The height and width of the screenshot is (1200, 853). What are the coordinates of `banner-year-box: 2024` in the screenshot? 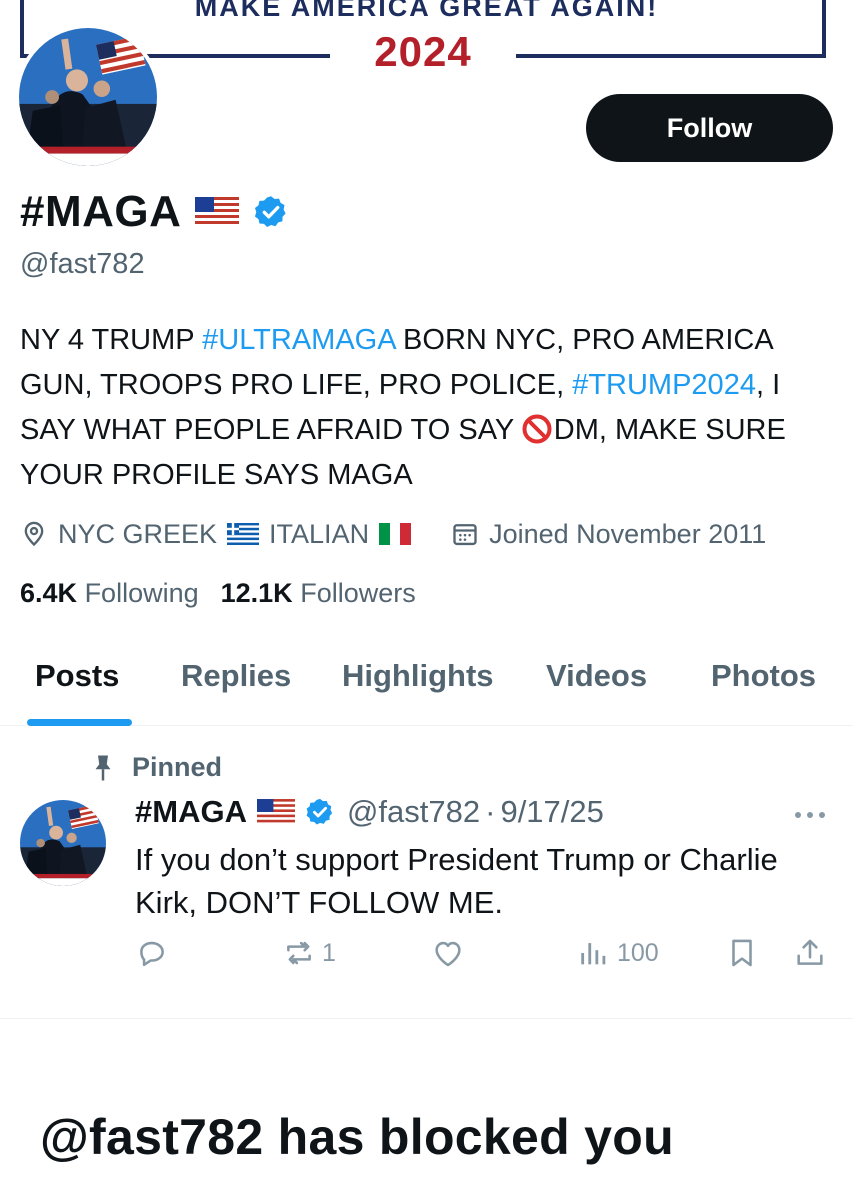 It's located at (423, 52).